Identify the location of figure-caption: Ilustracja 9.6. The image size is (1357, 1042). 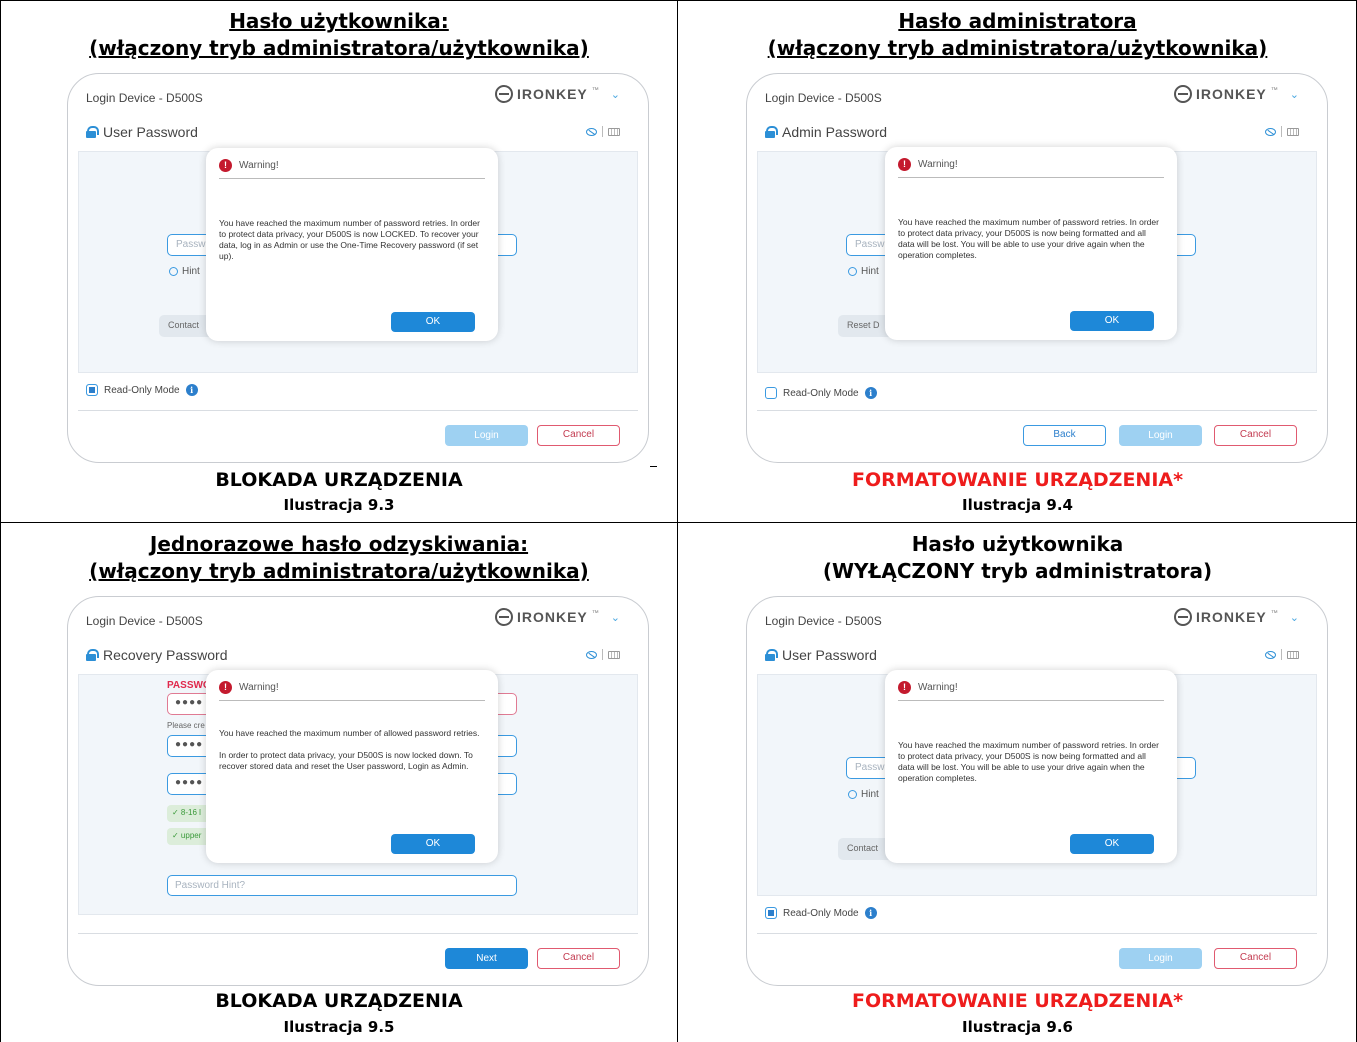
(1017, 1027).